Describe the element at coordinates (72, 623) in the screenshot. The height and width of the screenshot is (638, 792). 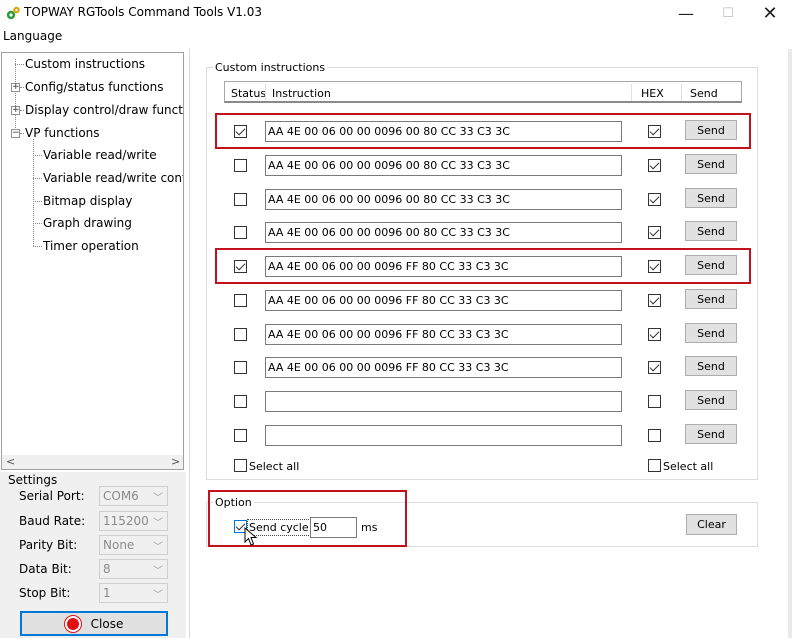
I see `port-status-indicator-icon` at that location.